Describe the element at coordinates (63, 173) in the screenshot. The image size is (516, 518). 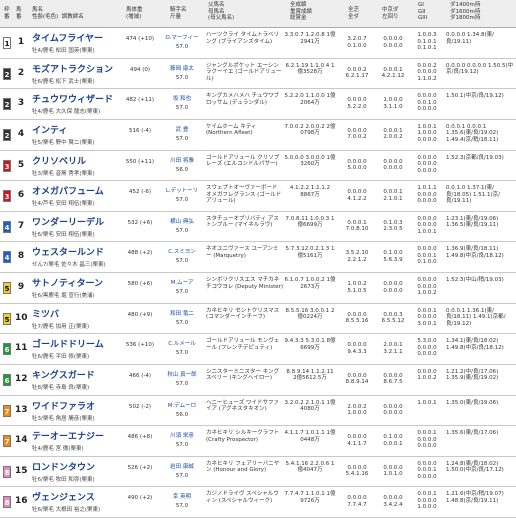
I see `horse-profile: 牡3/栗毛 音無 秀孝(栗東)` at that location.